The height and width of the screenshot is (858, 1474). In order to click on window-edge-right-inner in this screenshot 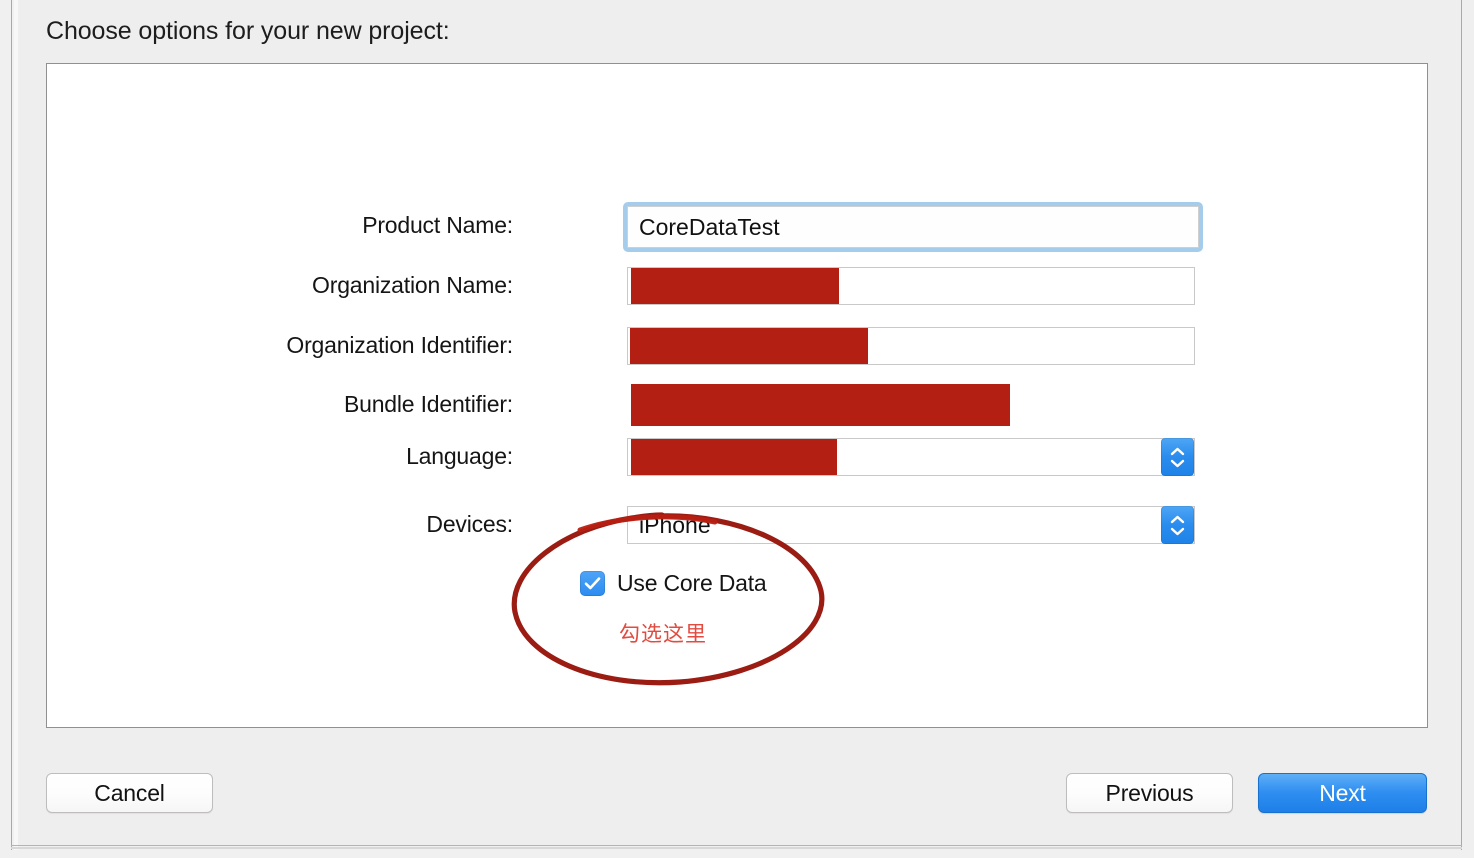, I will do `click(1468, 425)`.